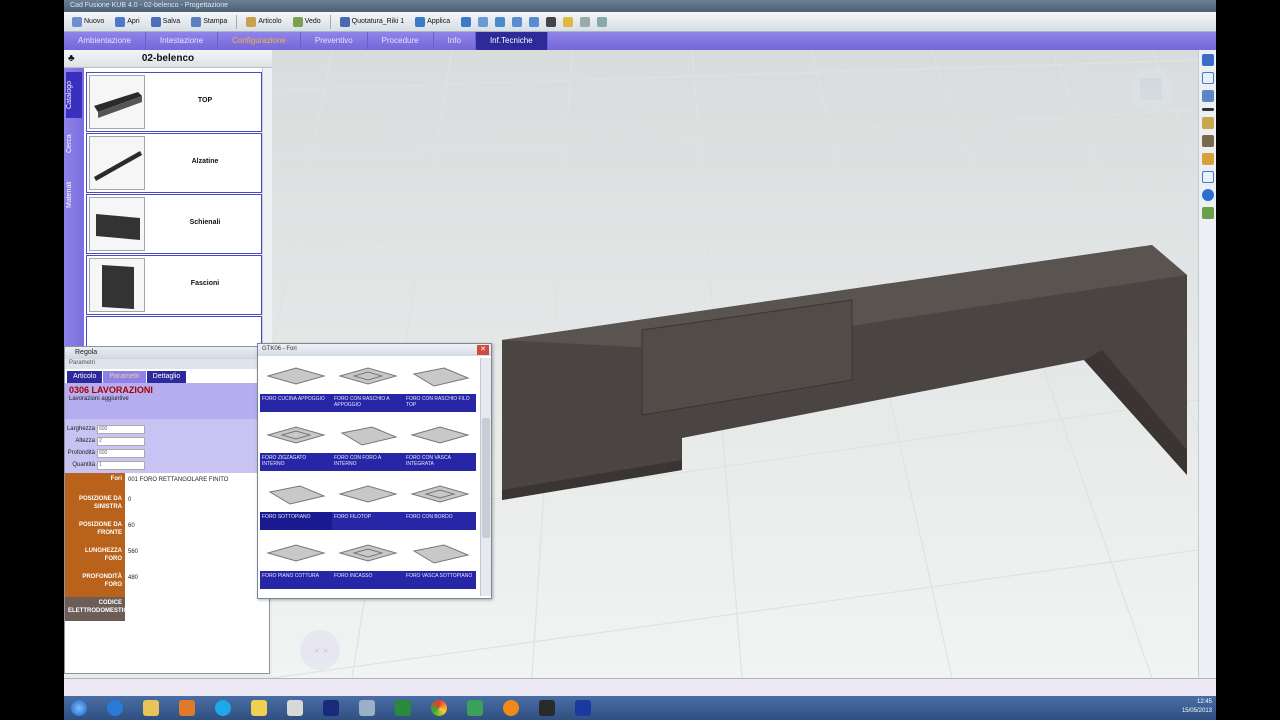 The height and width of the screenshot is (720, 1280). Describe the element at coordinates (174, 285) in the screenshot. I see `catalog-item: Fascioni` at that location.